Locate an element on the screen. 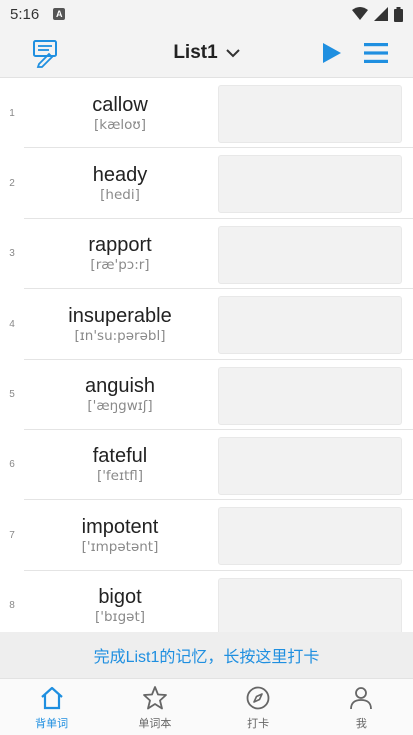  word-text: impotent is located at coordinates (120, 526).